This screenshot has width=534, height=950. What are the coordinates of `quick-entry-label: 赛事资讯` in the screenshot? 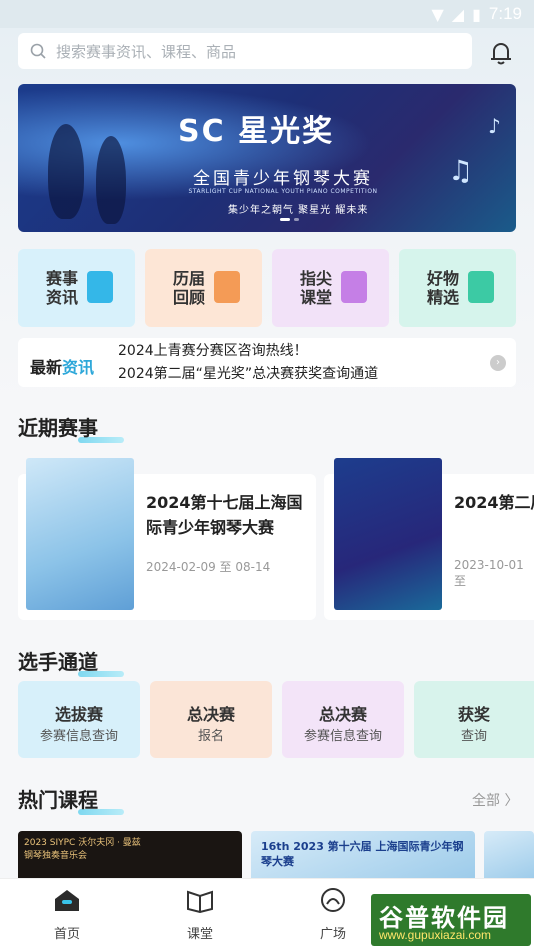 It's located at (62, 288).